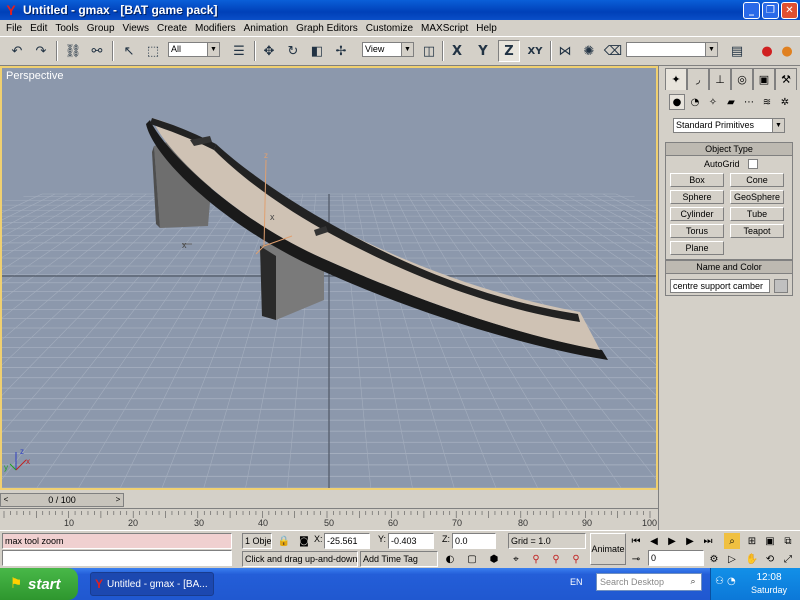 The width and height of the screenshot is (800, 600). I want to click on torus-button: Torus, so click(697, 231).